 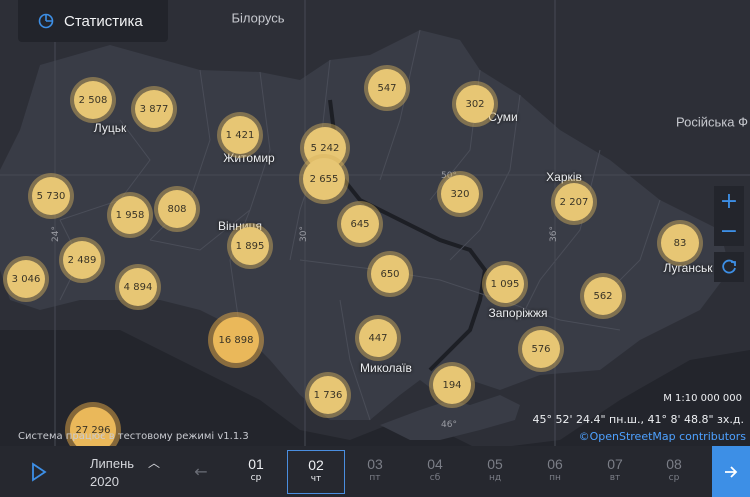 I want to click on play-button, so click(x=39, y=471).